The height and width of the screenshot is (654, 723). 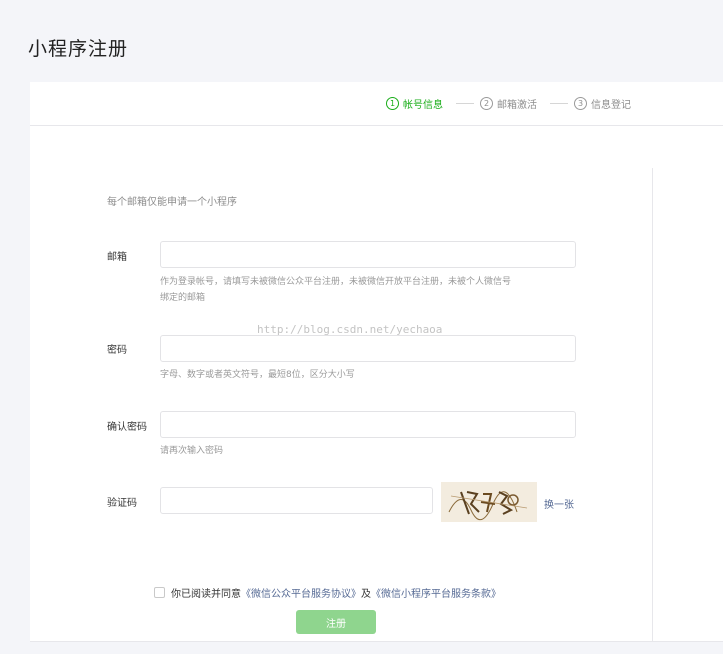 What do you see at coordinates (423, 105) in the screenshot?
I see `step-label: 帐号信息` at bounding box center [423, 105].